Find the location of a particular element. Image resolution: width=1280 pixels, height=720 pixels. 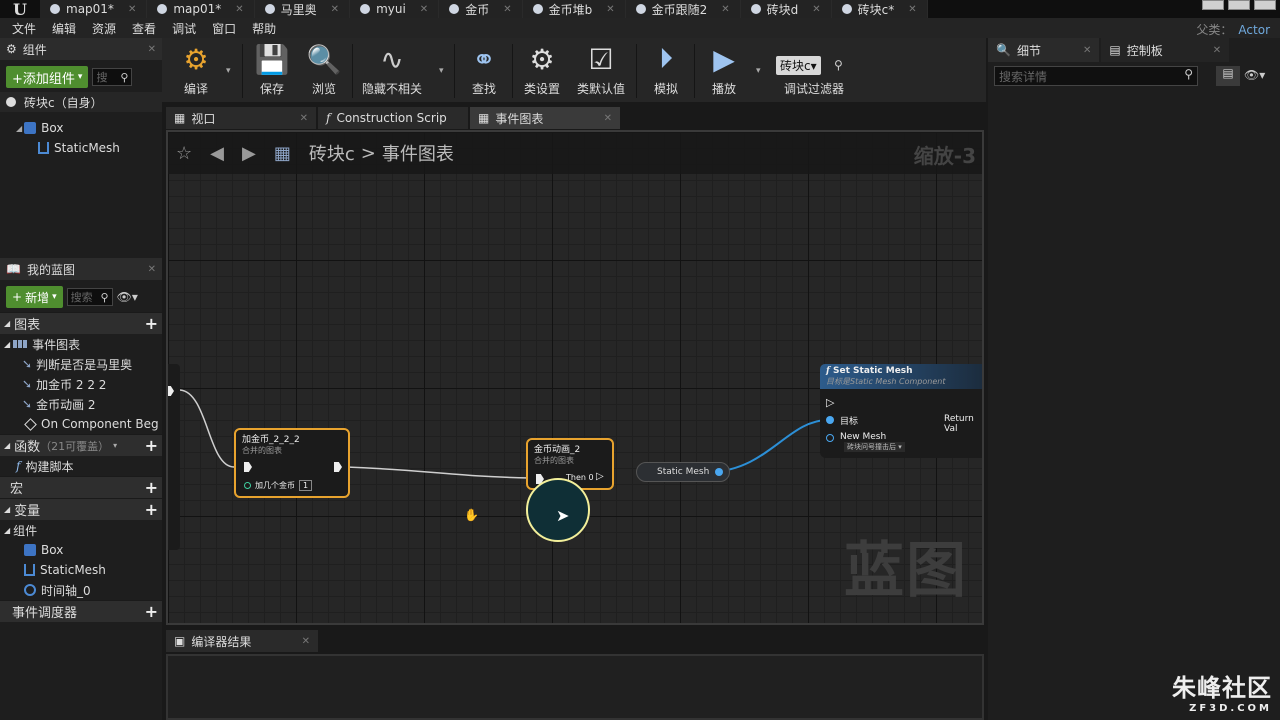

tab-construction-script: f Construction Scrip is located at coordinates (393, 118).